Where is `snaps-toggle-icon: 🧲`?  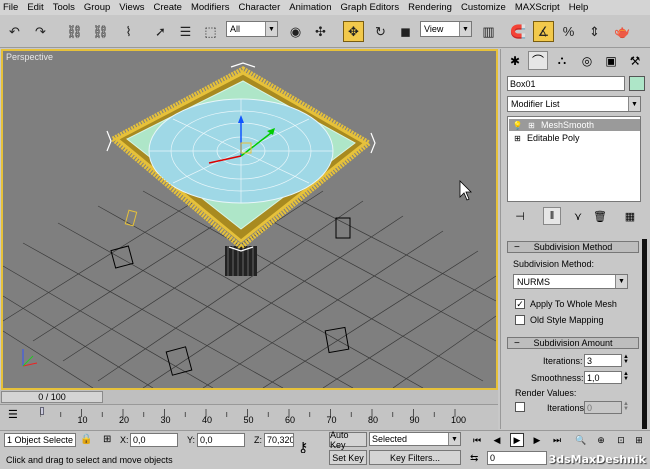
snaps-toggle-icon: 🧲 is located at coordinates (518, 31).